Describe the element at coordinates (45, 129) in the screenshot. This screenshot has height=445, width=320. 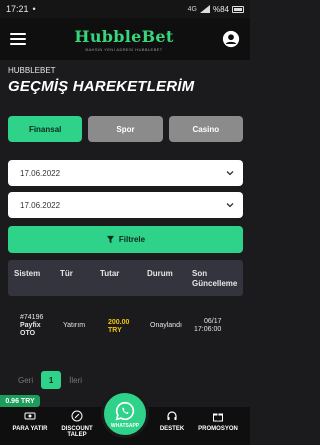
I see `tab-finansal: Finansal` at that location.